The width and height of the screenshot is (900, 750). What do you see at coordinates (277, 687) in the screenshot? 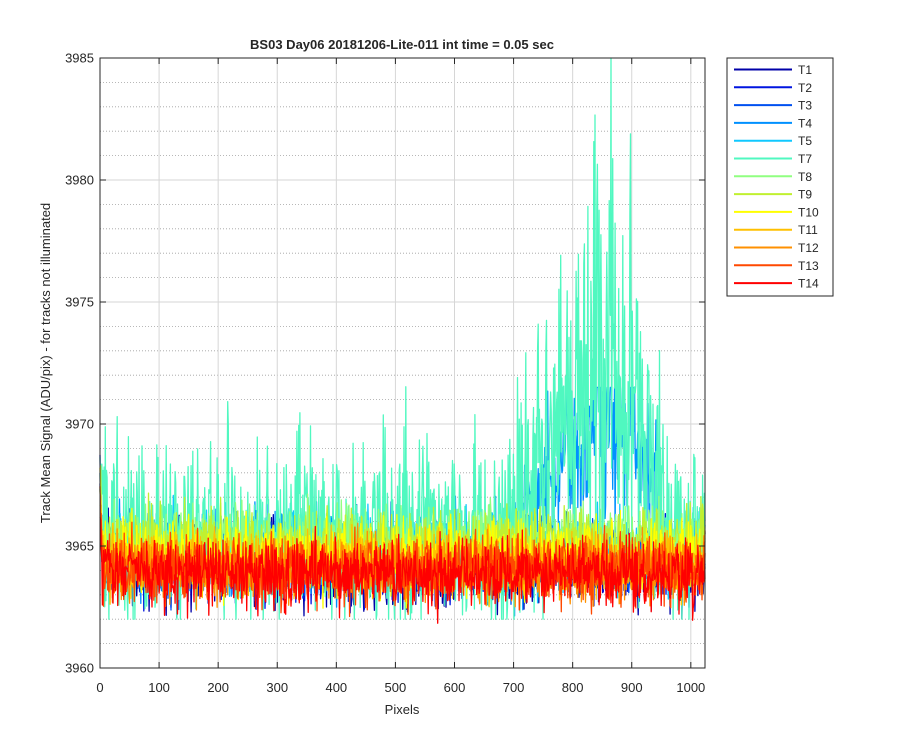
I see `x-tick-label: 300` at bounding box center [277, 687].